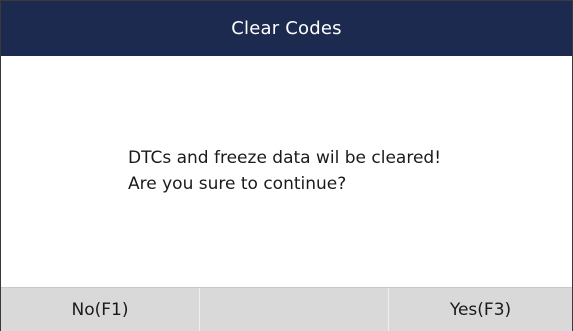 The image size is (573, 331). I want to click on f2-button, so click(294, 309).